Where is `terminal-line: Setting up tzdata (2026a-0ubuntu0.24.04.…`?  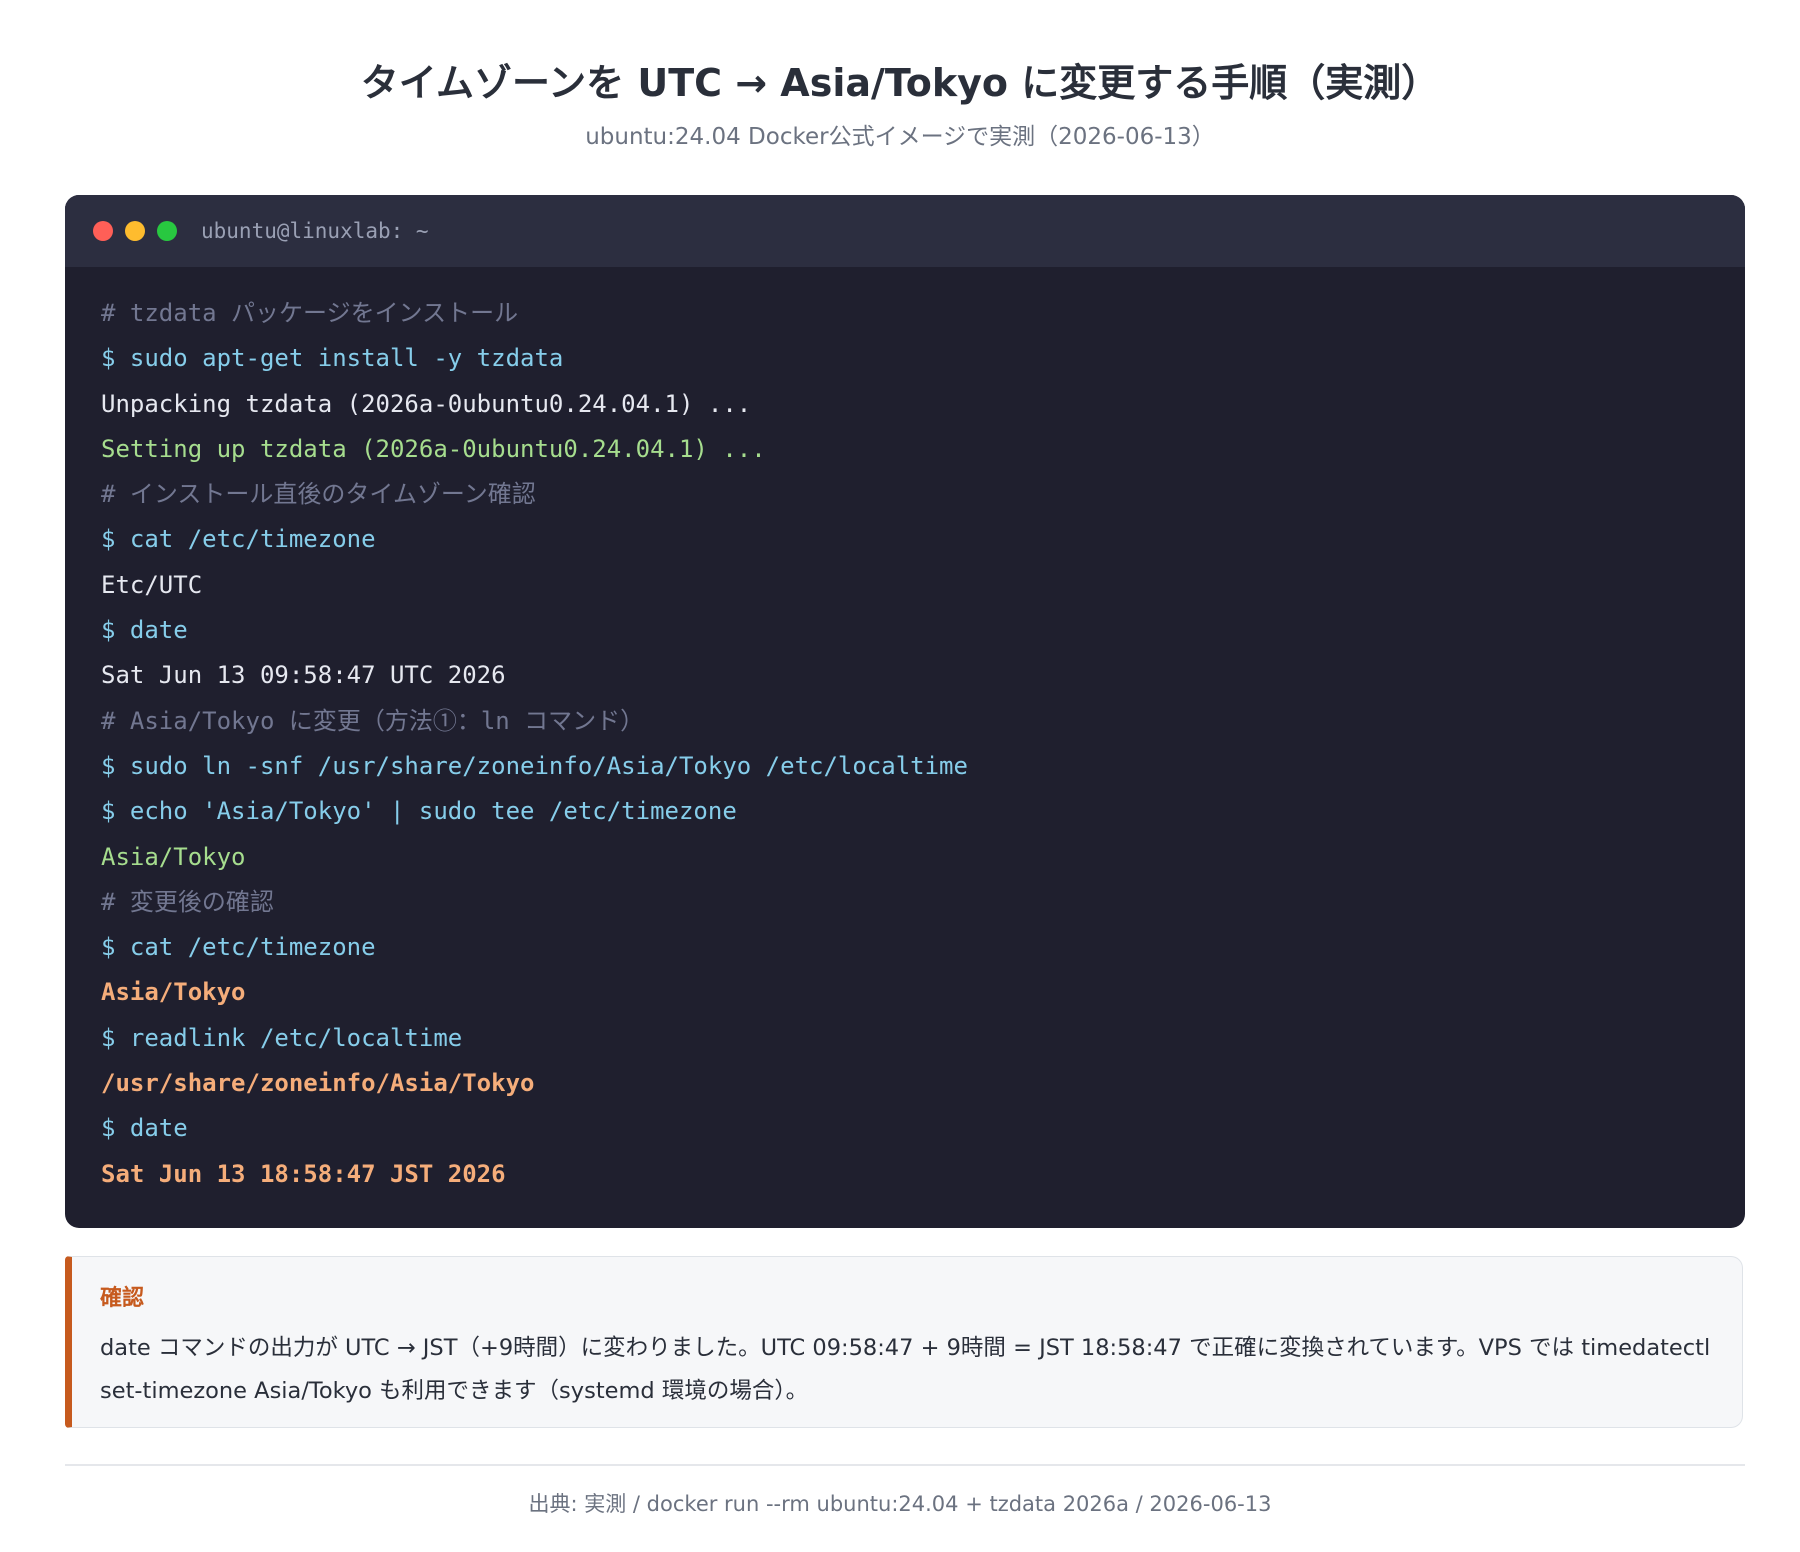
terminal-line: Setting up tzdata (2026a-0ubuntu0.24.04.… is located at coordinates (433, 448).